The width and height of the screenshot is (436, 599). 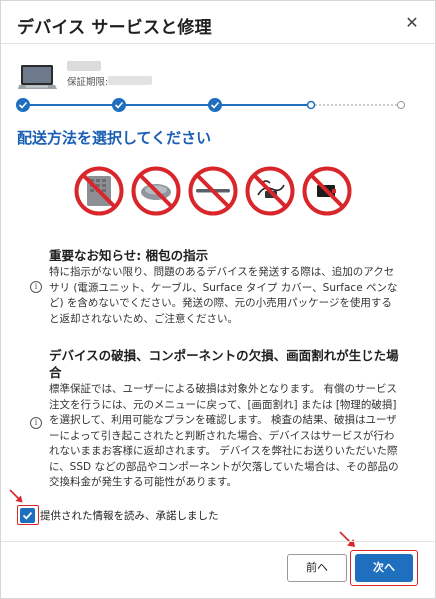 What do you see at coordinates (37, 77) in the screenshot?
I see `surface-device-icon` at bounding box center [37, 77].